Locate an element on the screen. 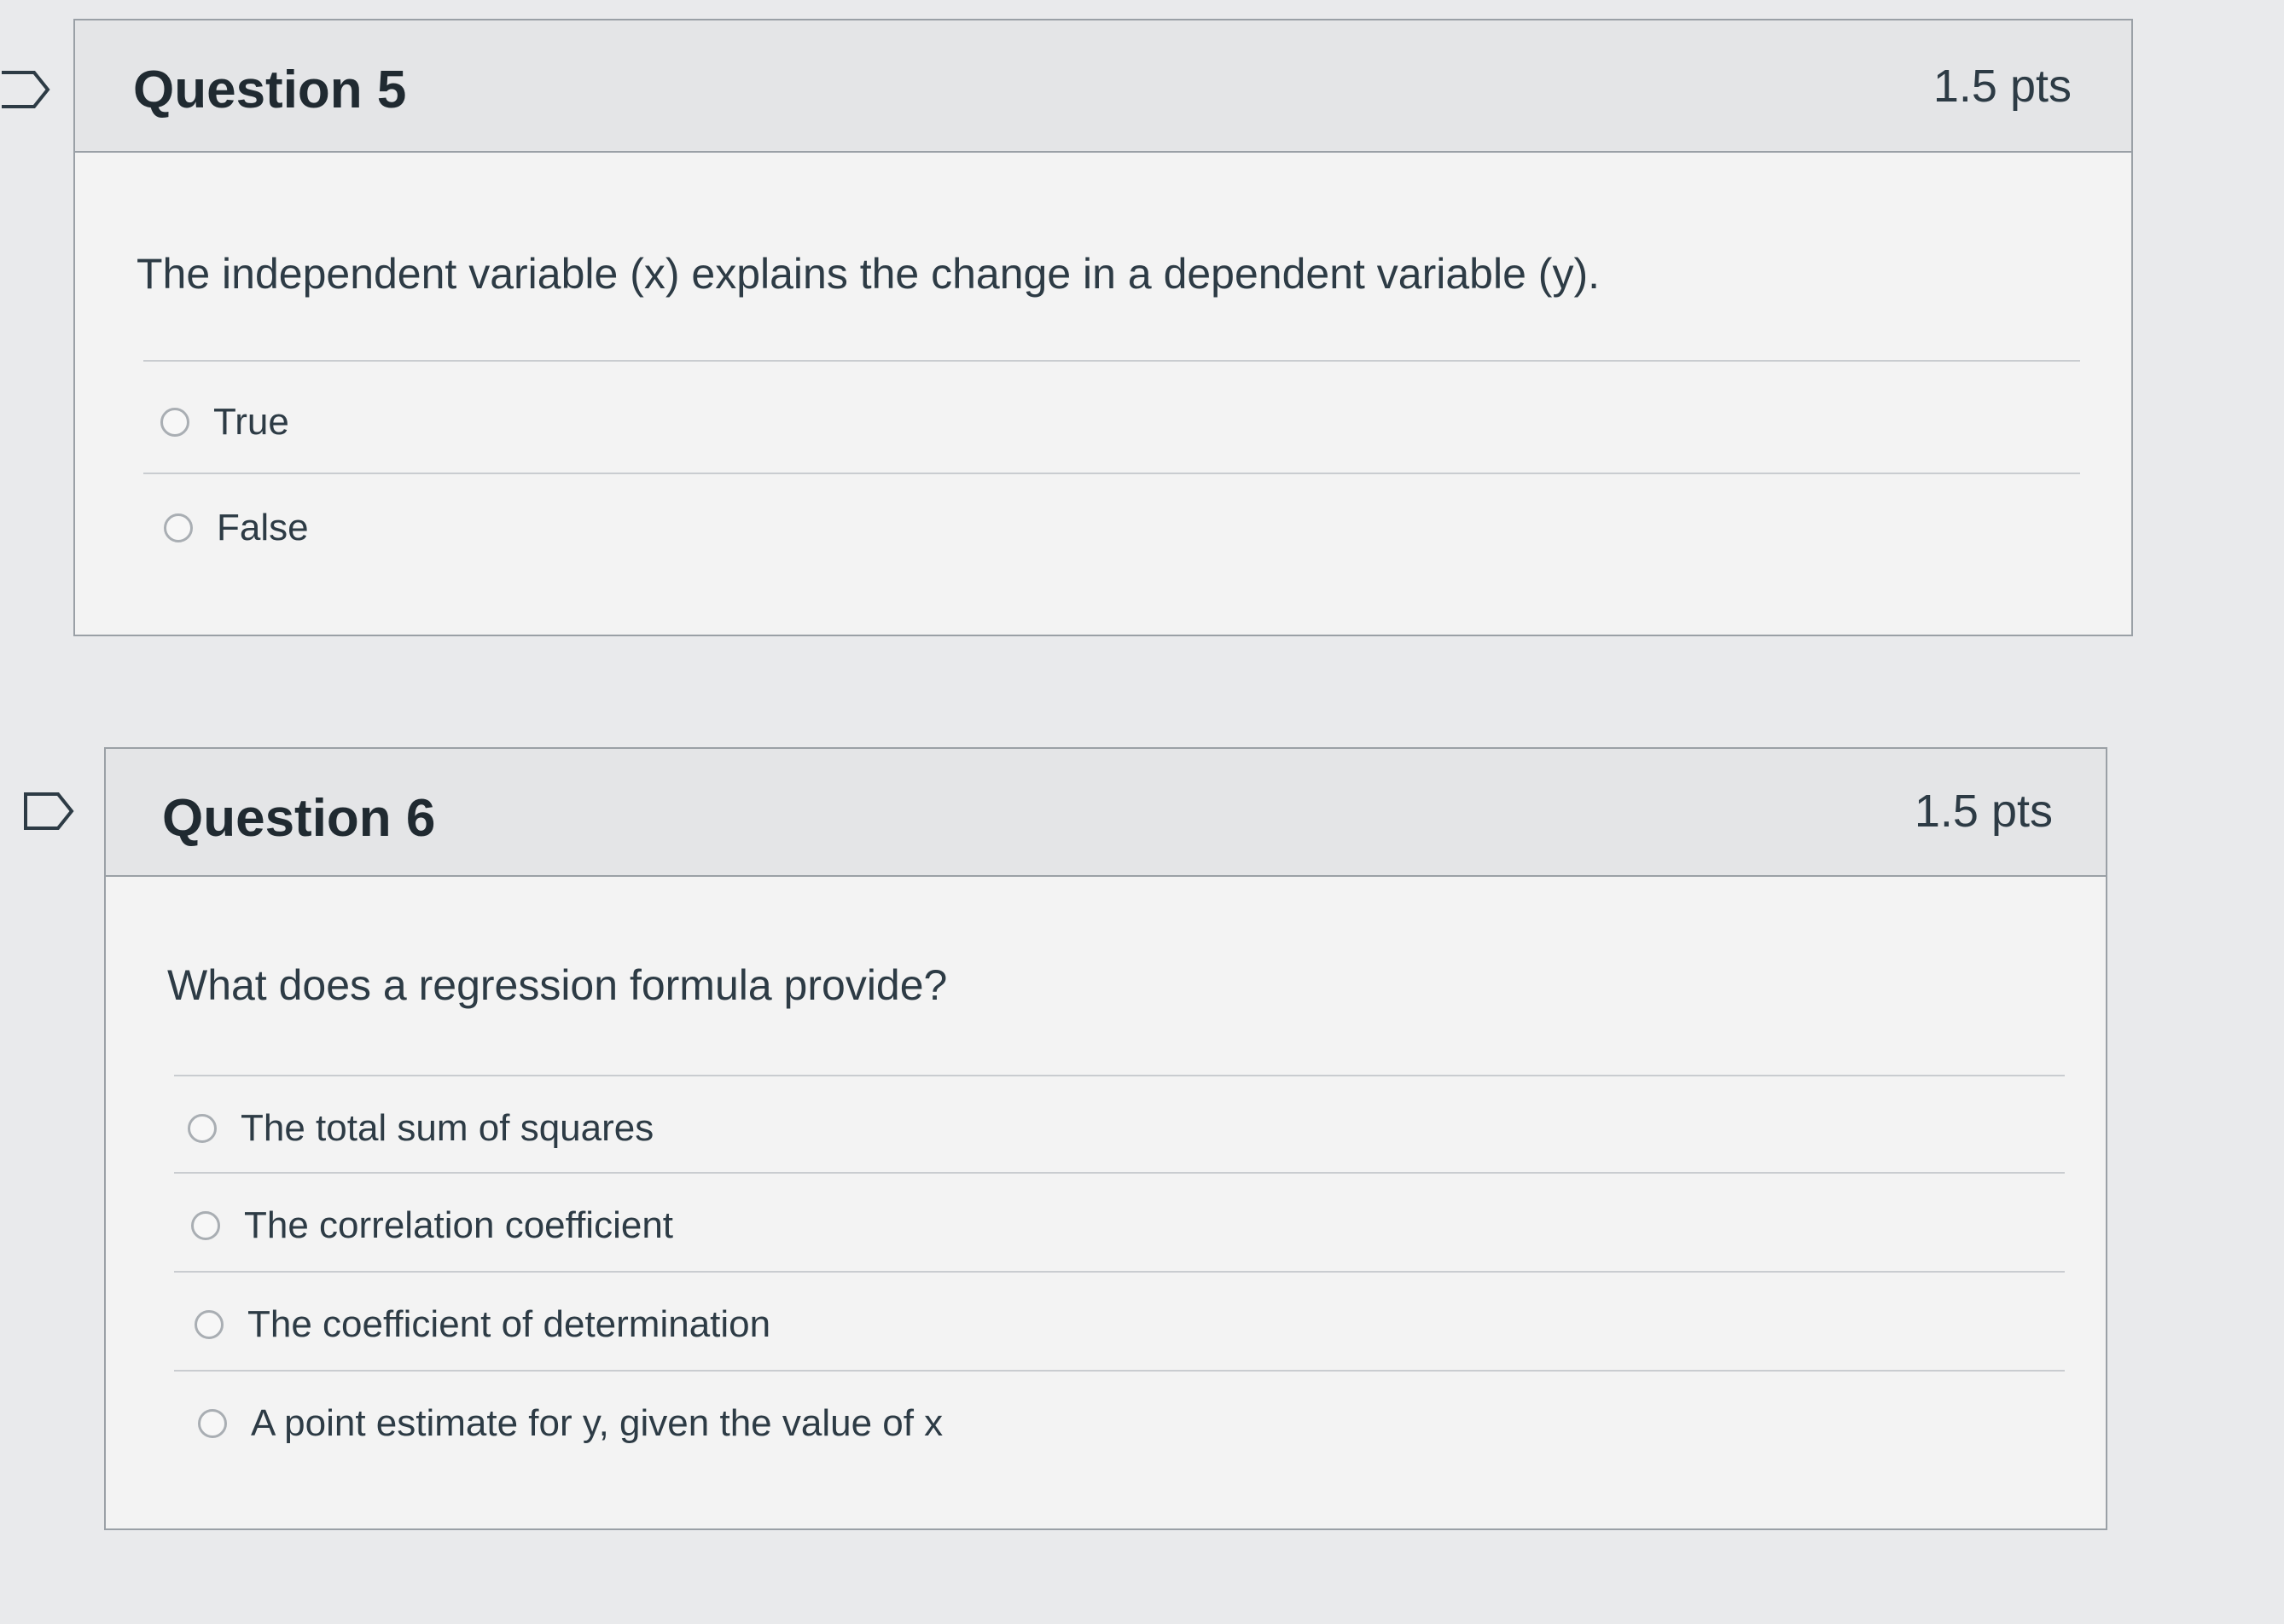 This screenshot has width=2284, height=1624. answer-label: The correlation coefficient is located at coordinates (459, 1225).